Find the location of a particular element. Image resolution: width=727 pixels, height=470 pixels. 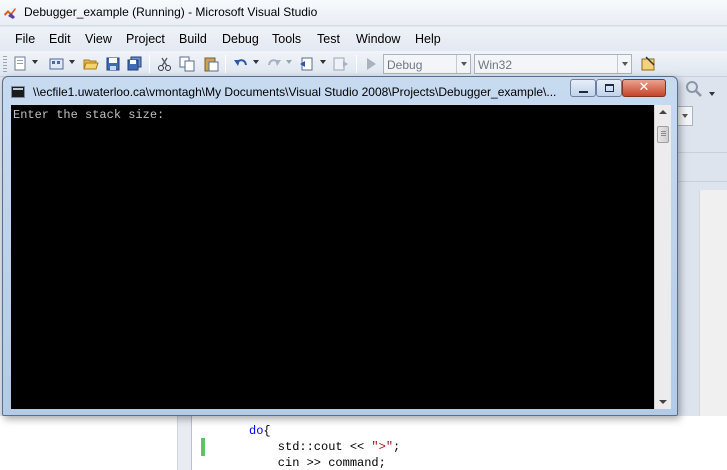

console-vertical-scrollbar is located at coordinates (662, 257).